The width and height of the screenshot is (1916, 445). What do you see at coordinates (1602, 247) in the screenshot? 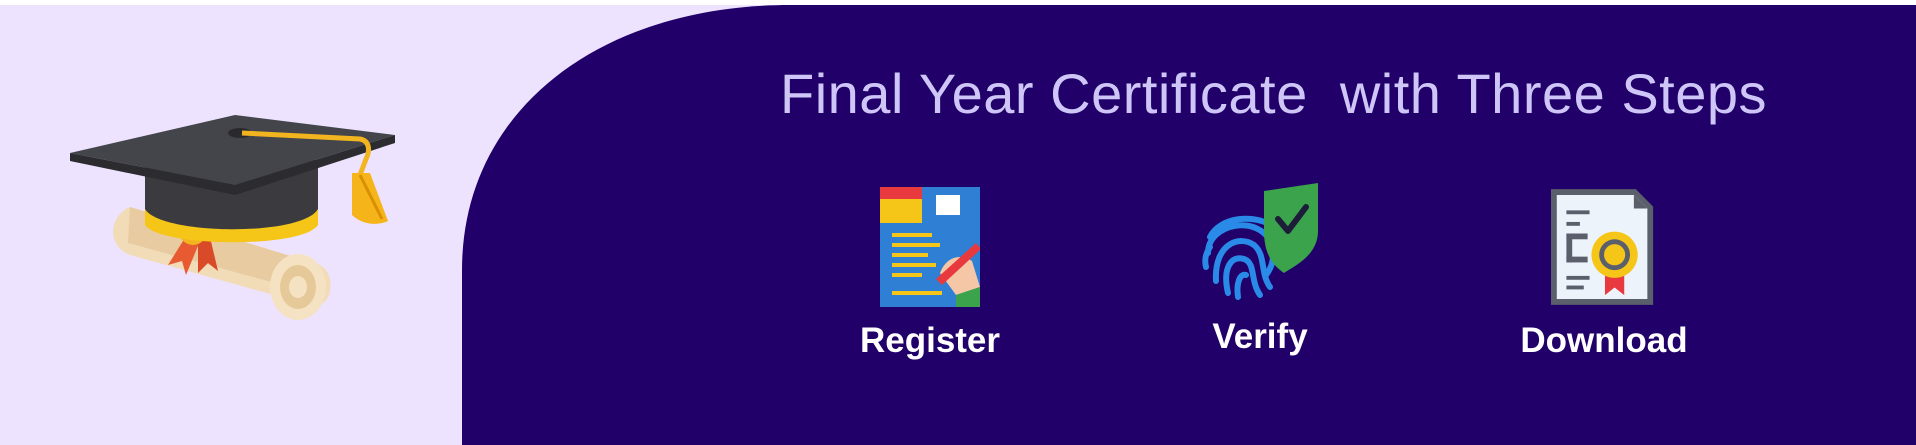
I see `certificate-document-icon` at bounding box center [1602, 247].